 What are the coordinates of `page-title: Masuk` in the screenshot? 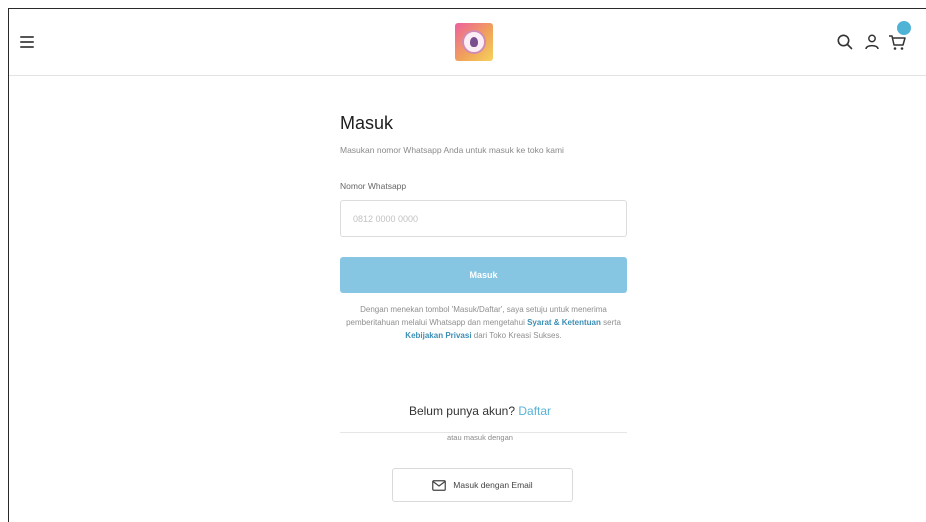 It's located at (367, 123).